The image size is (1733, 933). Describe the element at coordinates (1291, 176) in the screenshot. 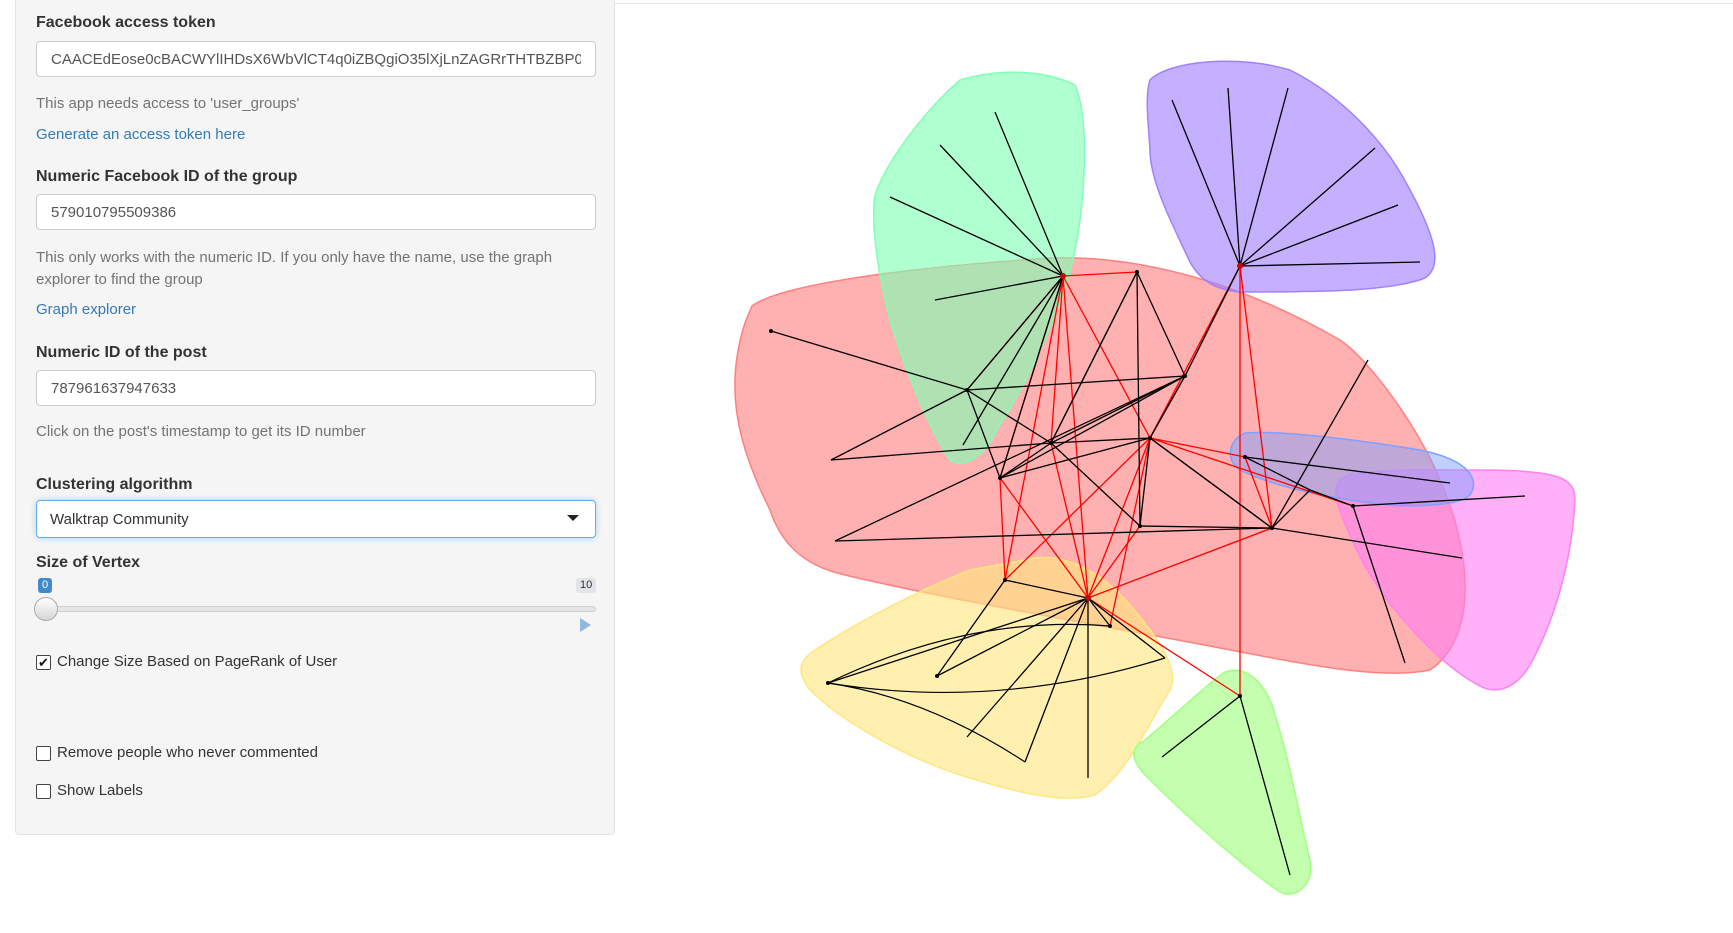

I see `cluster-purple-hull` at that location.